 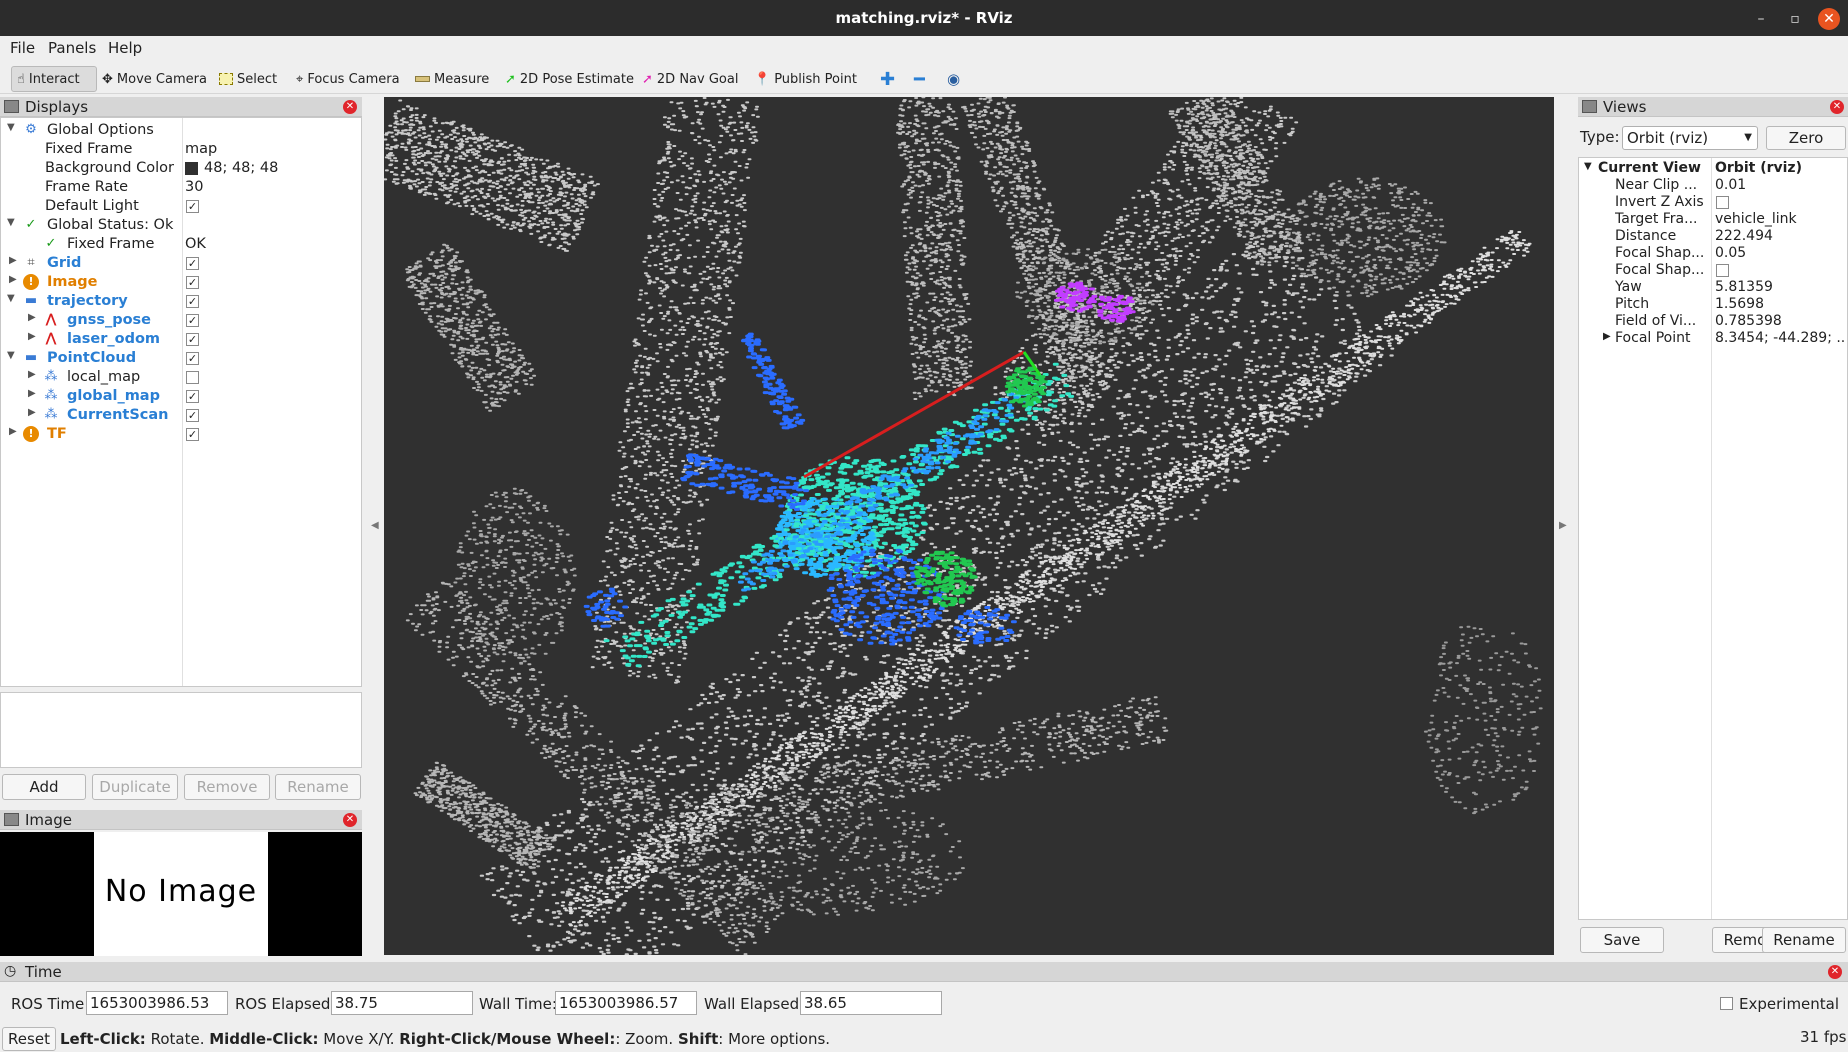 What do you see at coordinates (1713, 236) in the screenshot?
I see `prop-distance: Distance 222.494` at bounding box center [1713, 236].